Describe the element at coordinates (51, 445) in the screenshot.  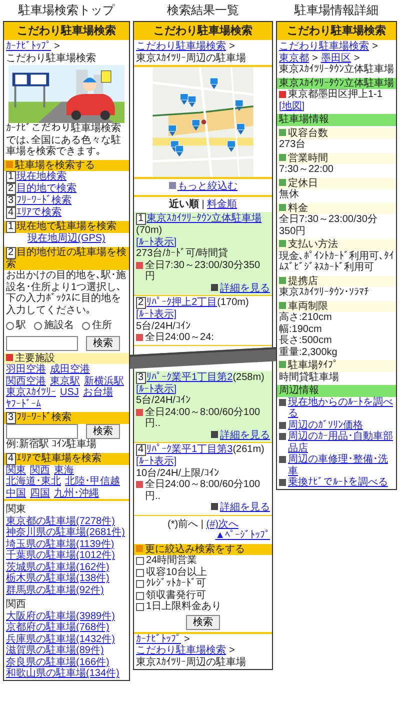
I see `example-text: 例:新宿駅 ｺｲﾝ駐車場` at that location.